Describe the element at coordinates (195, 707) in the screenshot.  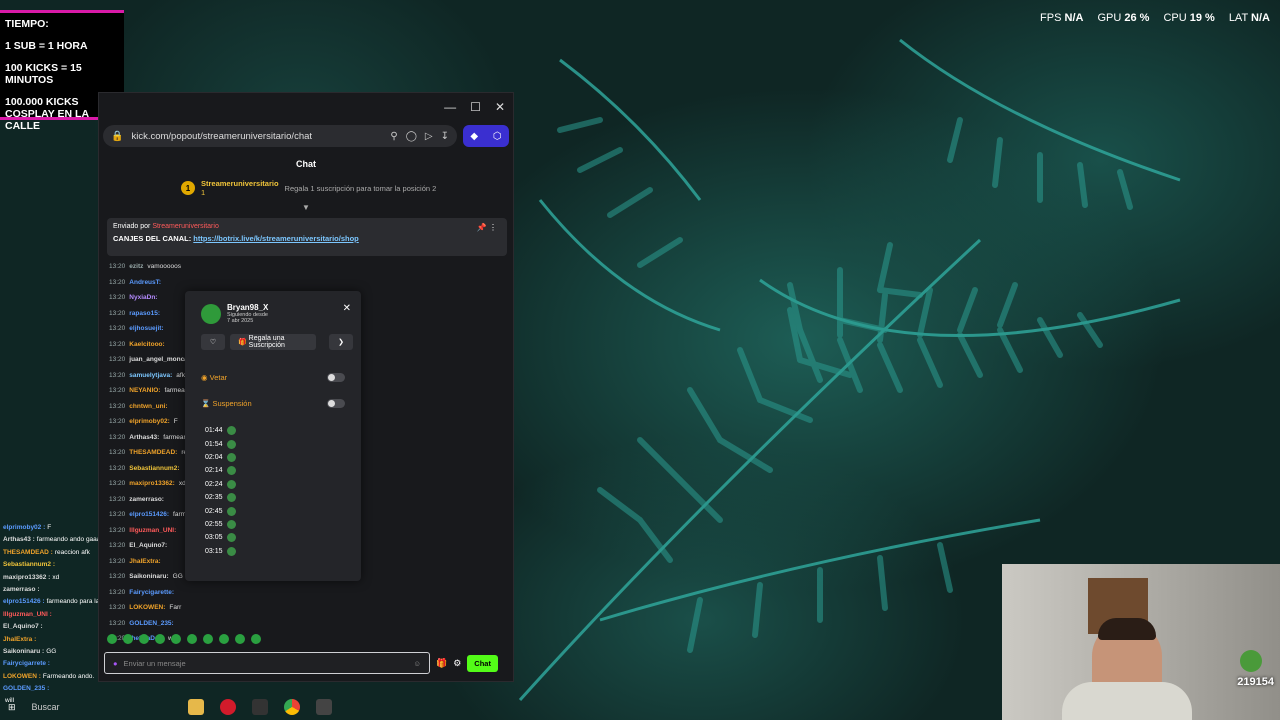
I see `folder-icon` at that location.